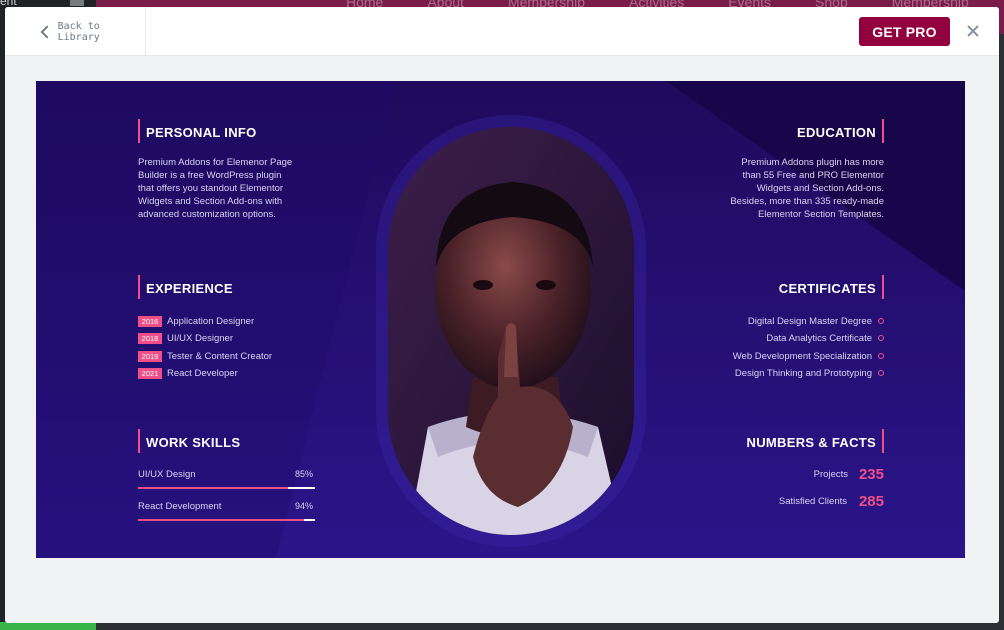 This screenshot has width=1004, height=630. I want to click on personal-info-title: PERSONAL INFO, so click(201, 132).